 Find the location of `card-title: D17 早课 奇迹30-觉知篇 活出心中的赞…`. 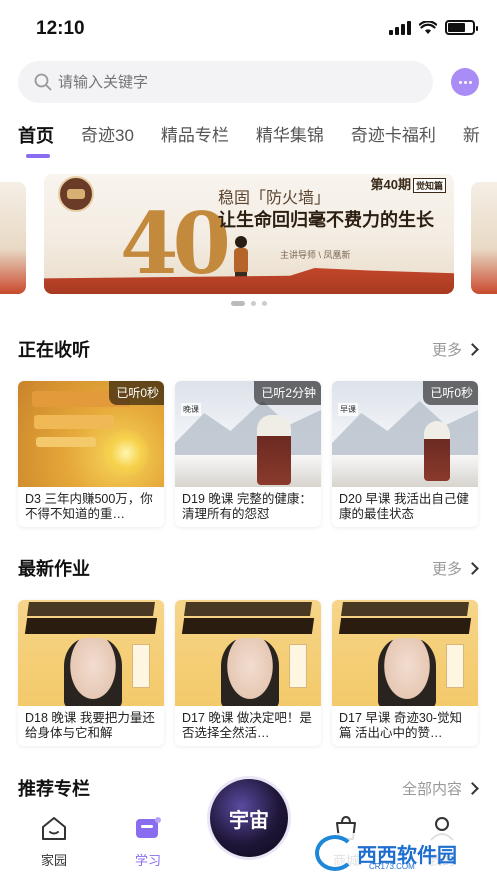

card-title: D17 早课 奇迹30-觉知篇 活出心中的赞… is located at coordinates (400, 725).